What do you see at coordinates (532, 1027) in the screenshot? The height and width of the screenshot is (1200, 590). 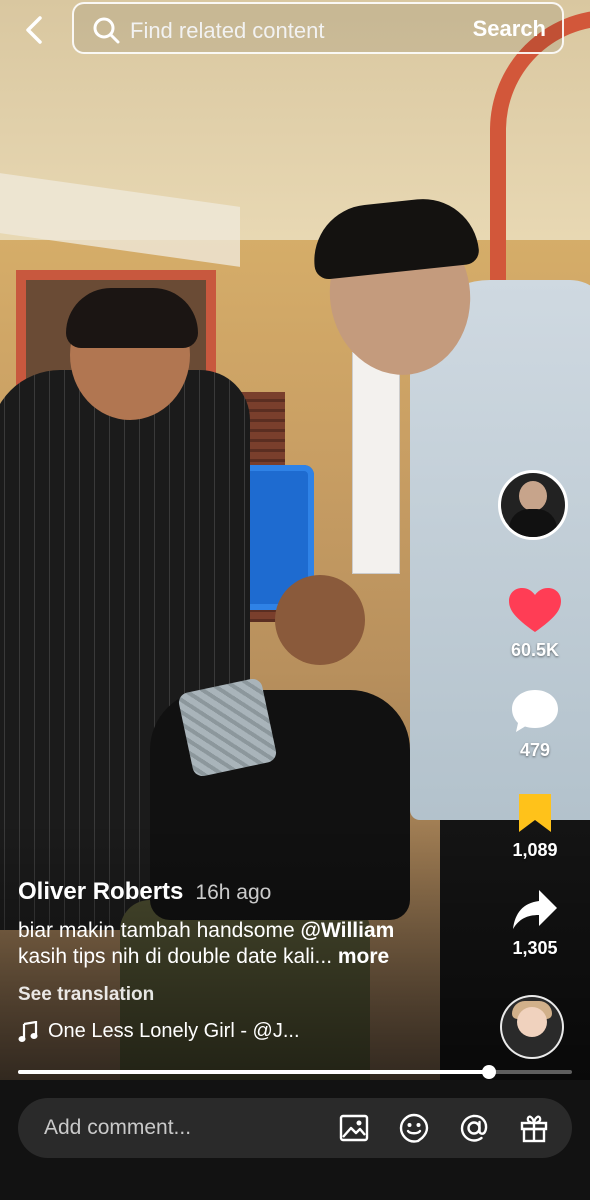 I see `sound-disc` at bounding box center [532, 1027].